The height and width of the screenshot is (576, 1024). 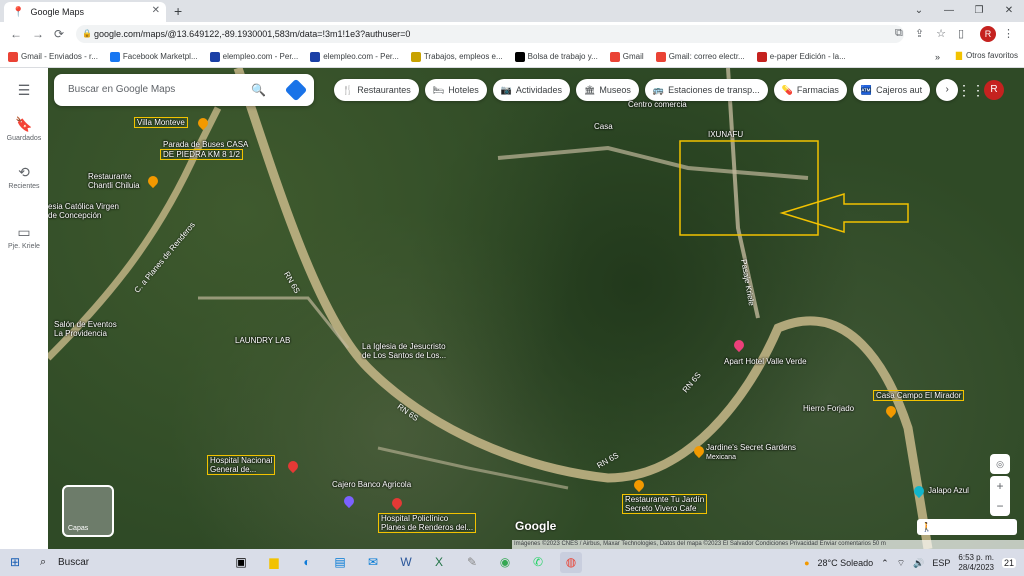 I want to click on volume-icon: 🔊, so click(x=918, y=563).